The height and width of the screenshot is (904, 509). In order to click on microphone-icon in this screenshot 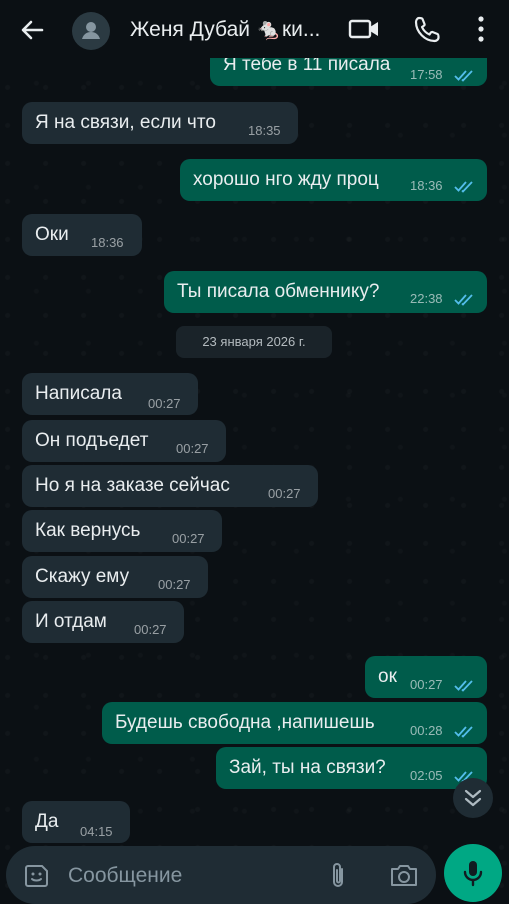, I will do `click(473, 874)`.